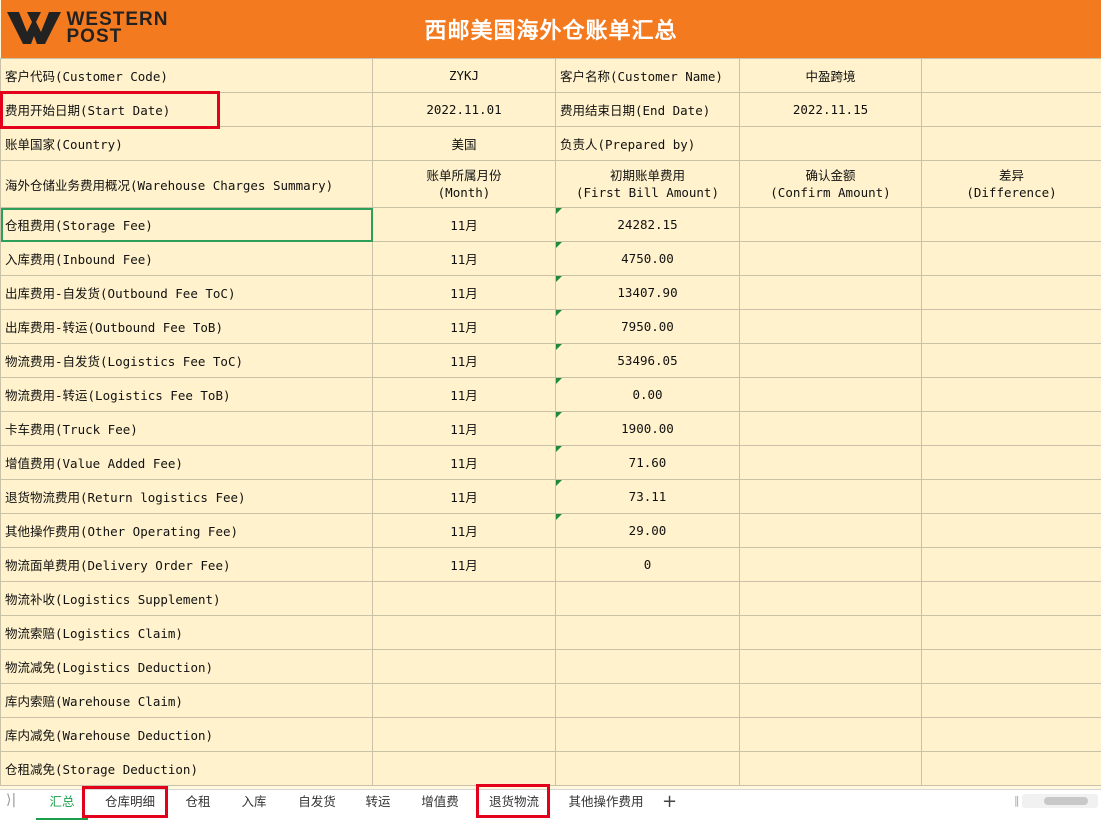 The height and width of the screenshot is (824, 1101). I want to click on fee-amount-cell: 24282.15, so click(648, 225).